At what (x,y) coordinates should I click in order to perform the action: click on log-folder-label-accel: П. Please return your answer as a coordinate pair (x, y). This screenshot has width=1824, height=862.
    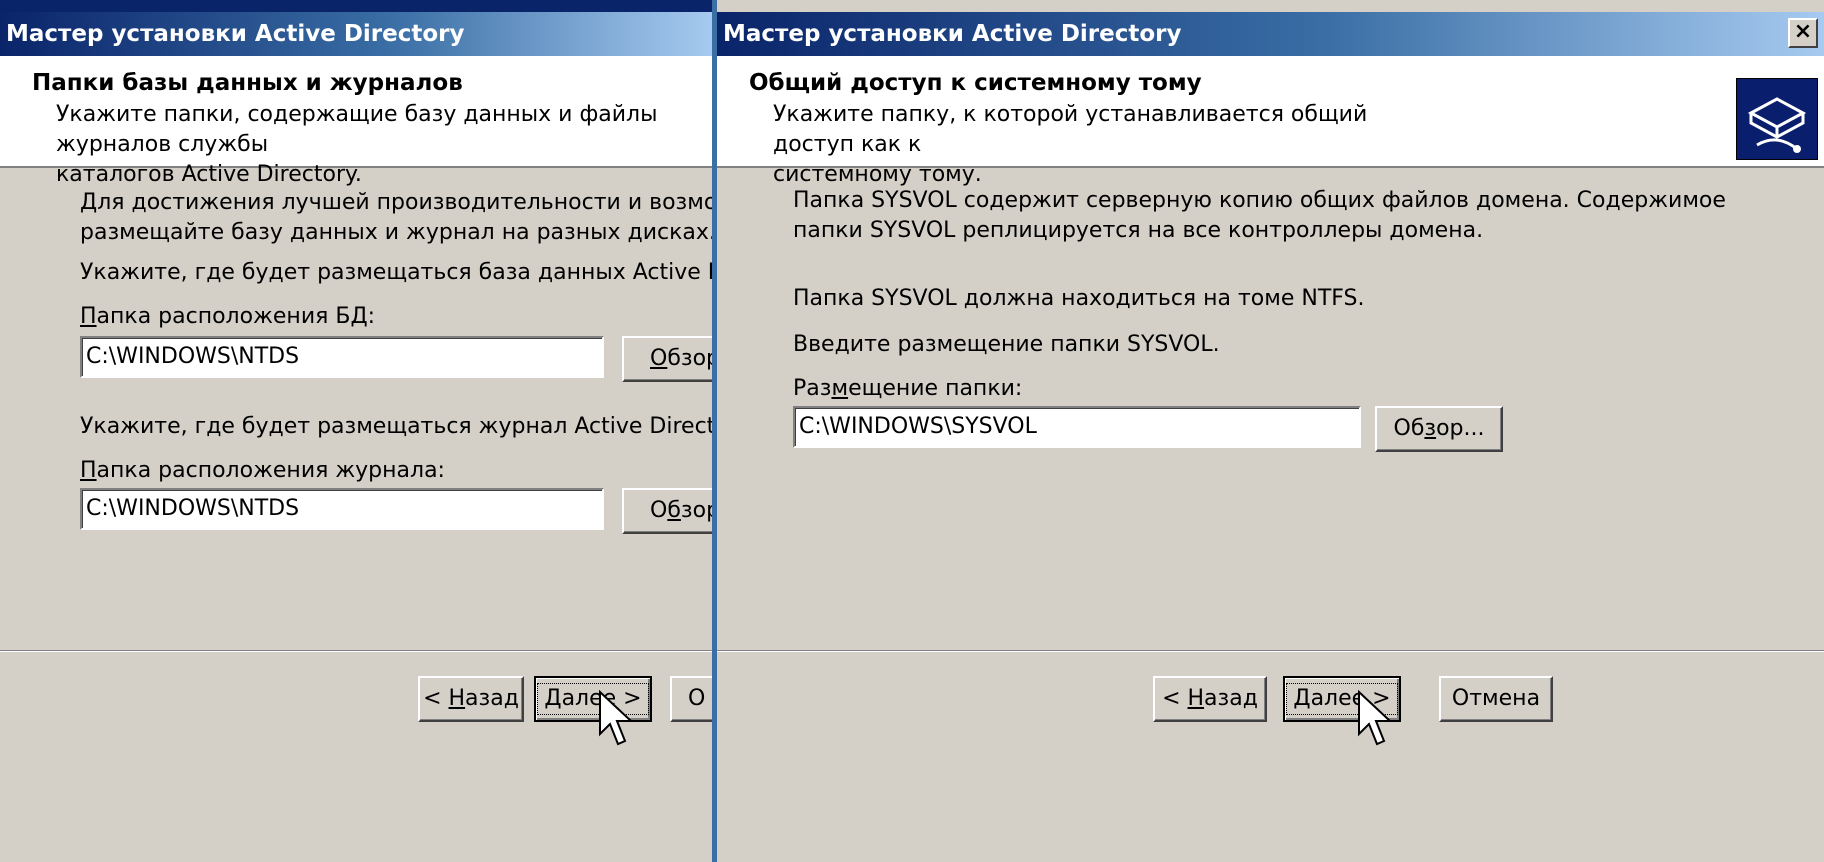
    Looking at the image, I should click on (88, 470).